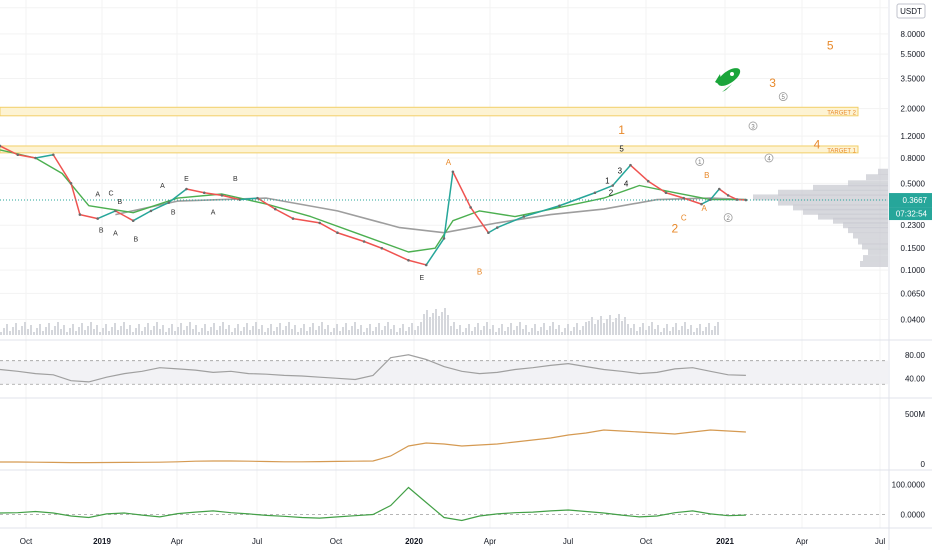 Image resolution: width=932 pixels, height=555 pixels. What do you see at coordinates (923, 464) in the screenshot?
I see `obv-tick-label: 0` at bounding box center [923, 464].